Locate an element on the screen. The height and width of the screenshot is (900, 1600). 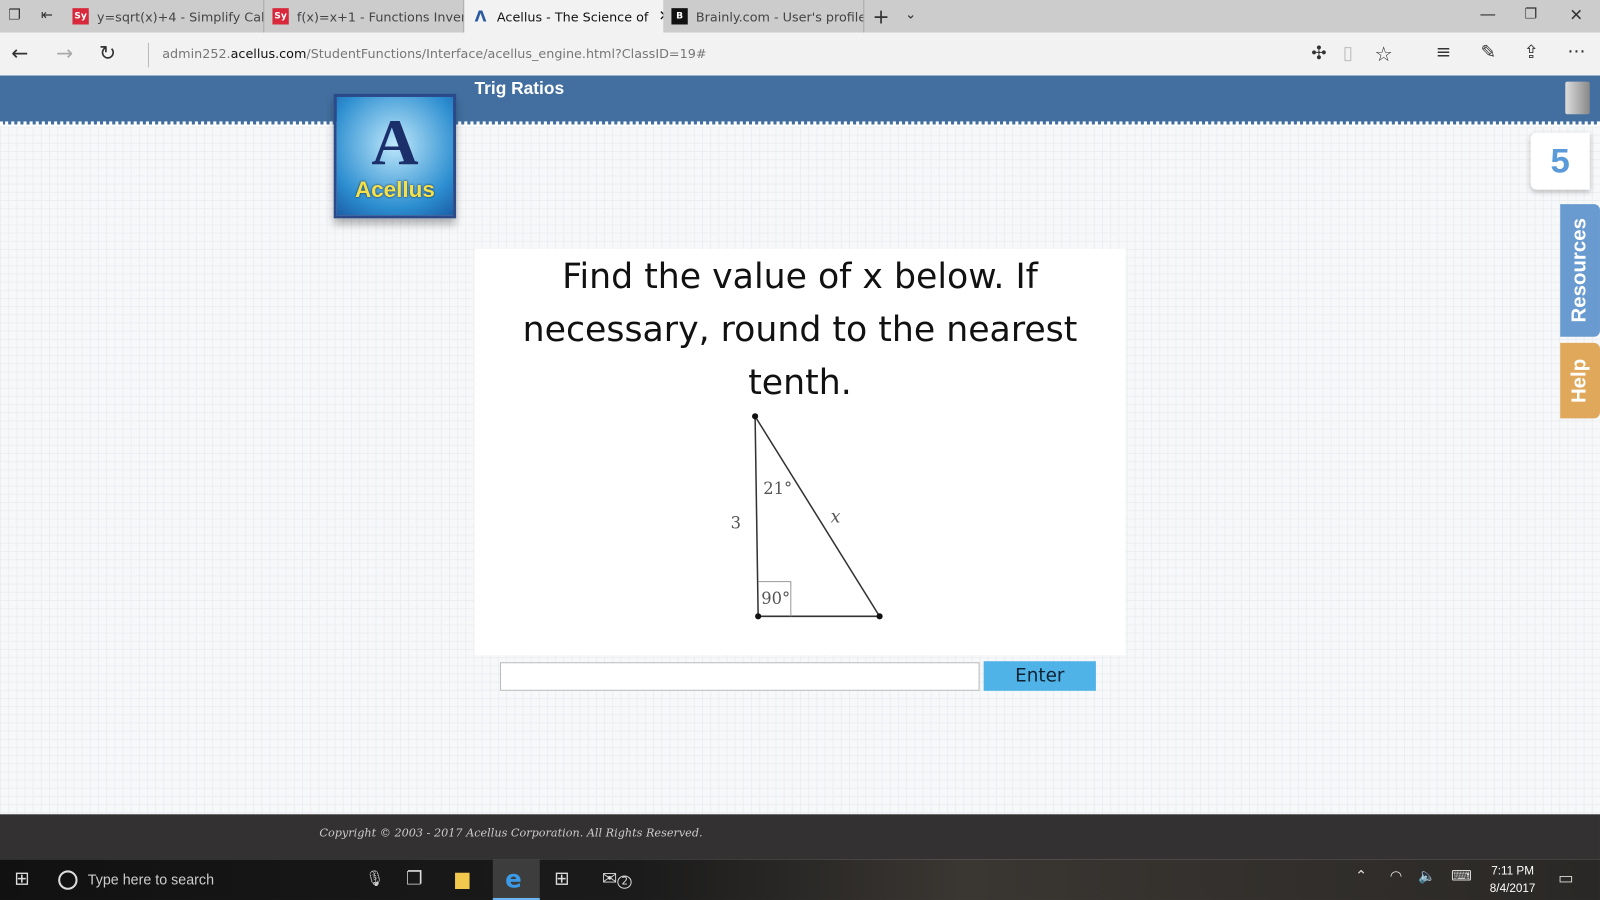
answer-input is located at coordinates (739, 676).